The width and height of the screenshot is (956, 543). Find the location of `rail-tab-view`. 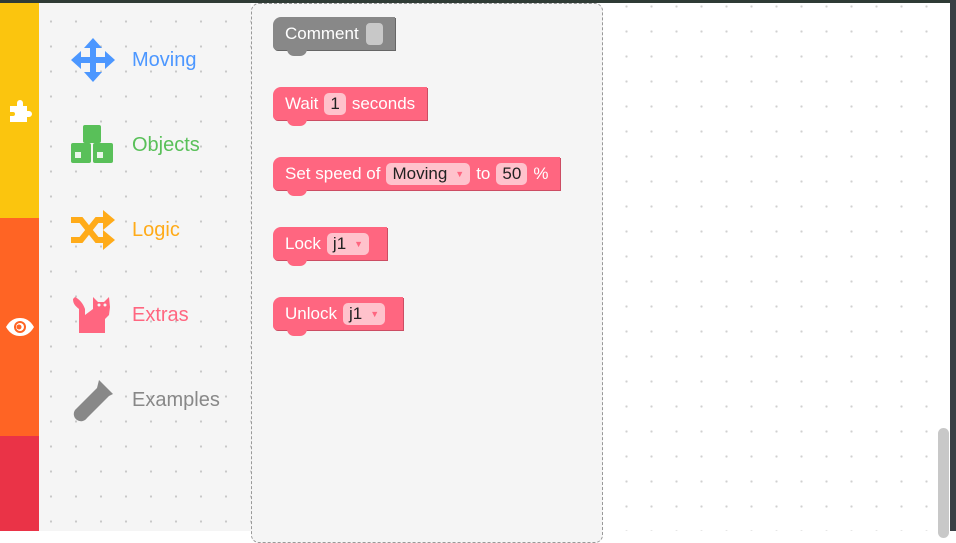

rail-tab-view is located at coordinates (19, 327).